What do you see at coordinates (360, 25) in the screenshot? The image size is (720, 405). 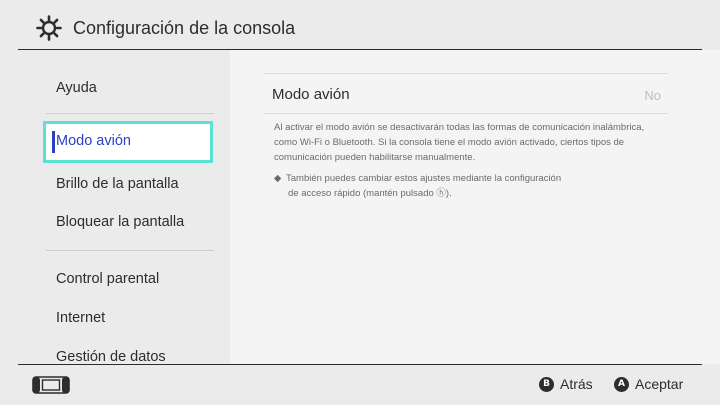 I see `header: Configuración de la consola` at bounding box center [360, 25].